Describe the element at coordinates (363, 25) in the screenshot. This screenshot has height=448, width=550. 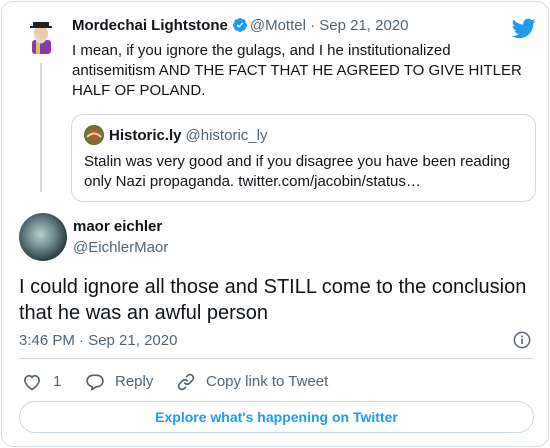
I see `parent-tweet-date: Sep 21, 2020` at that location.